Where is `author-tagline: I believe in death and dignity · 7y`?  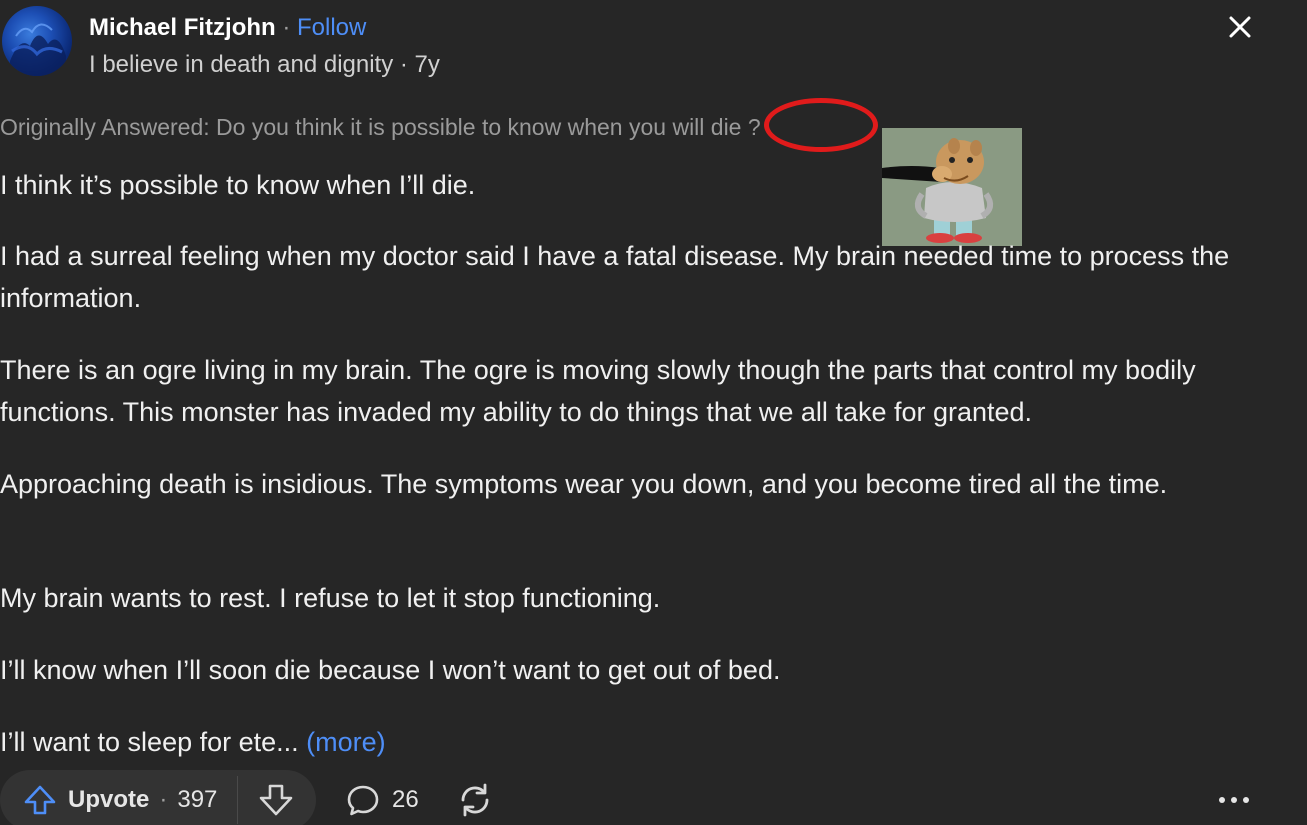 author-tagline: I believe in death and dignity · 7y is located at coordinates (264, 64).